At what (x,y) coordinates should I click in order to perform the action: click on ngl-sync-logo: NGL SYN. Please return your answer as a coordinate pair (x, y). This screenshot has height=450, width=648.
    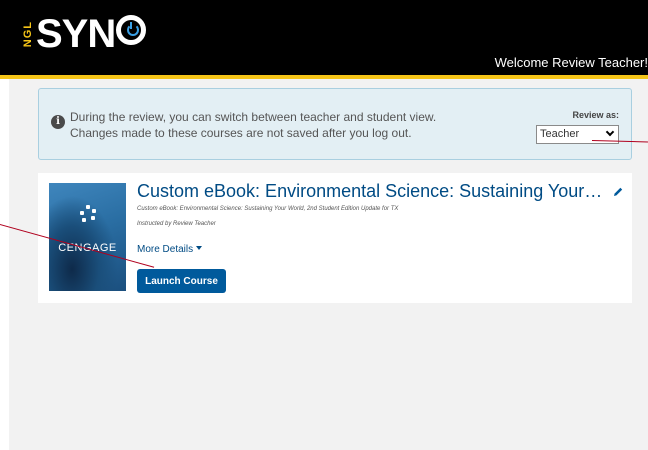
    Looking at the image, I should click on (84, 34).